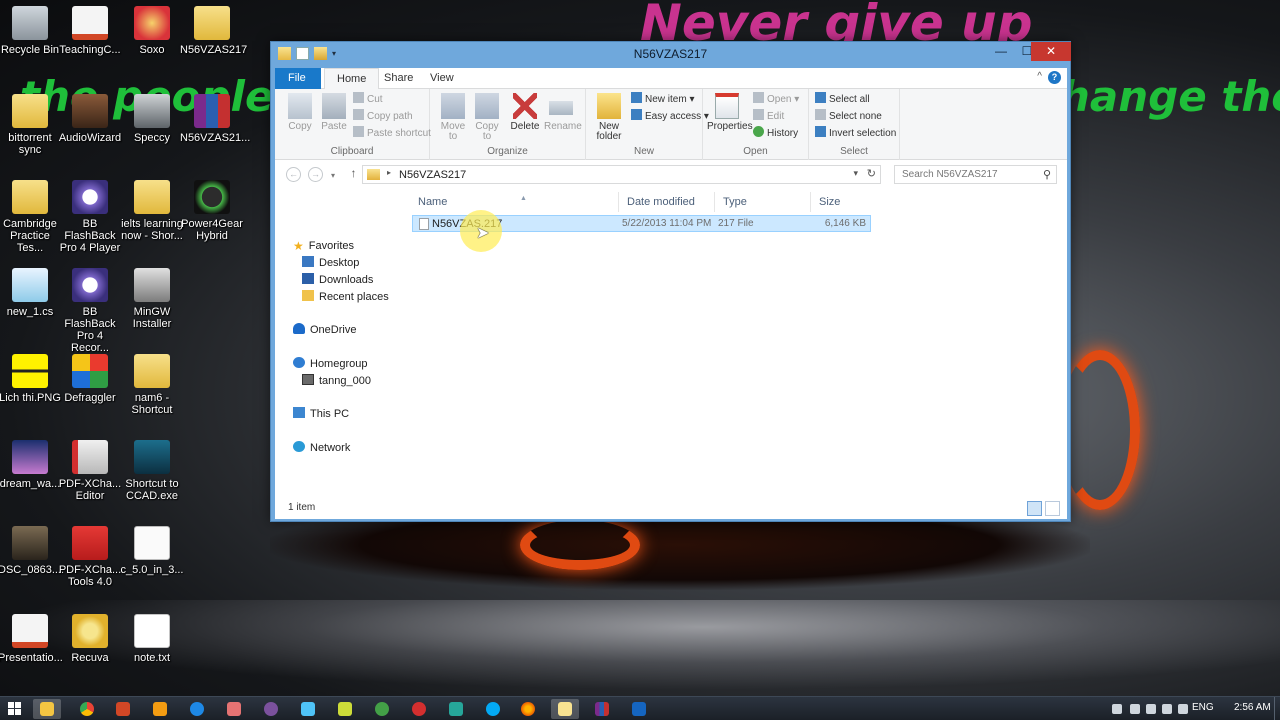 This screenshot has height=720, width=1280. Describe the element at coordinates (432, 175) in the screenshot. I see `breadcrumb: N56VZAS217` at that location.